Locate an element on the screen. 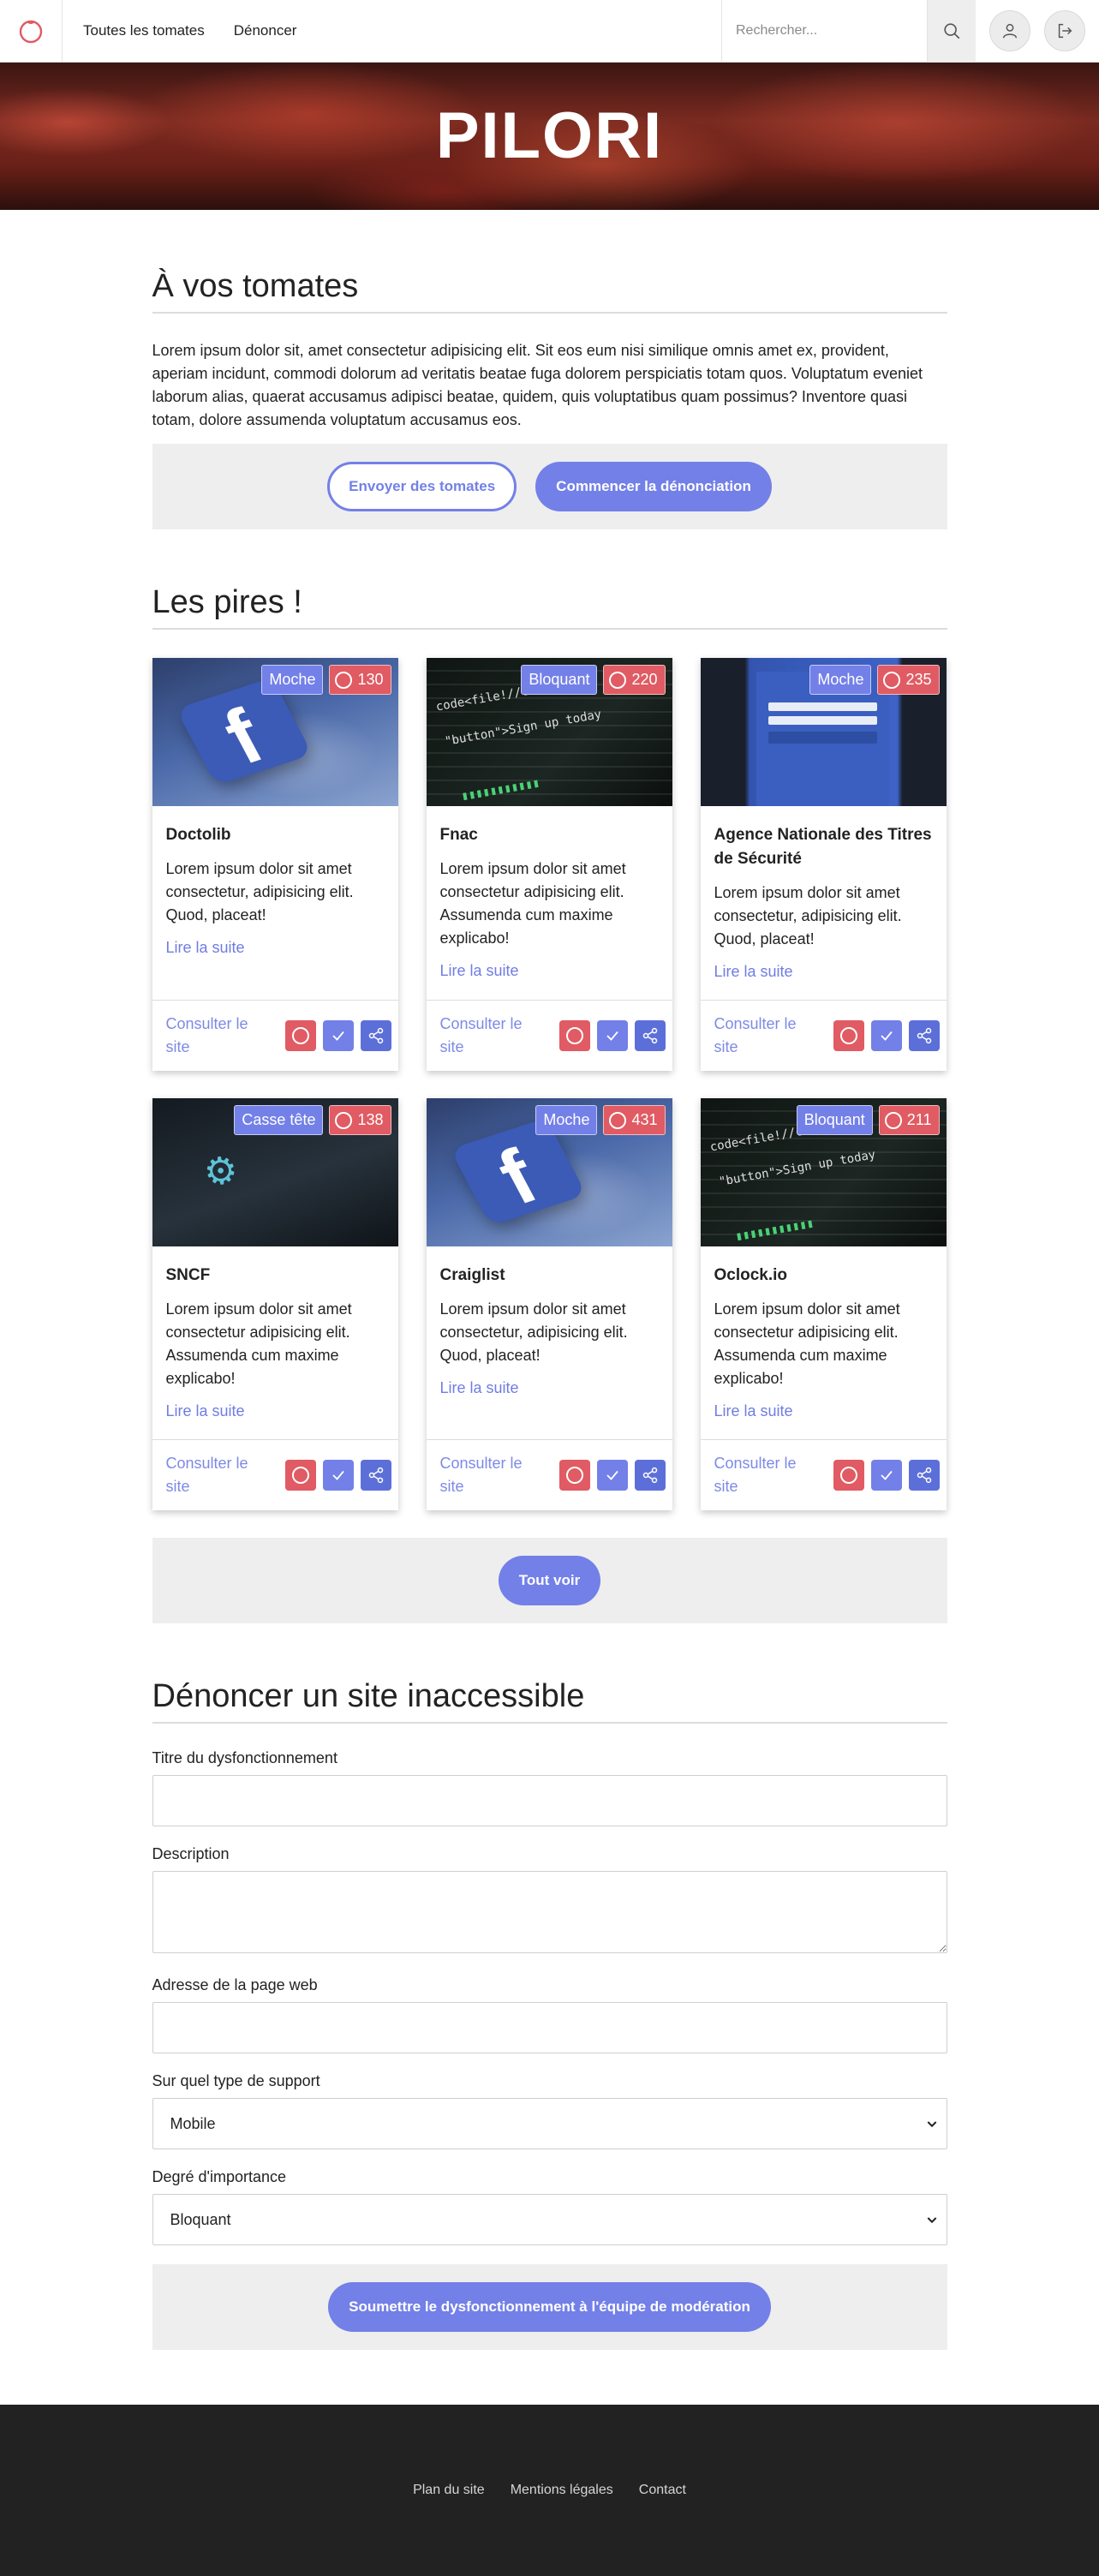 The width and height of the screenshot is (1099, 2576). tomato-logo-icon is located at coordinates (31, 32).